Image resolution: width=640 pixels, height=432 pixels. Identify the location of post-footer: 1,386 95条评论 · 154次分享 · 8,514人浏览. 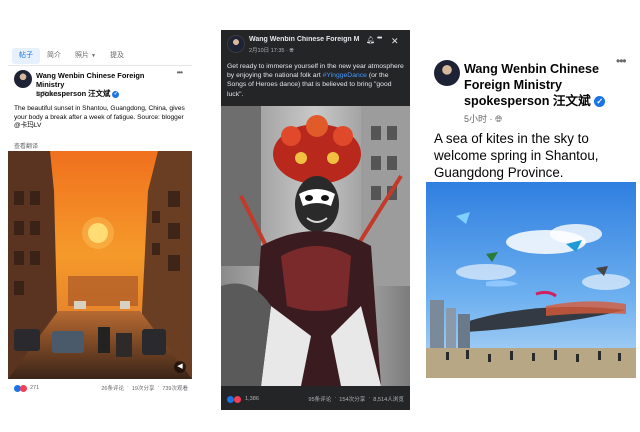
(315, 399).